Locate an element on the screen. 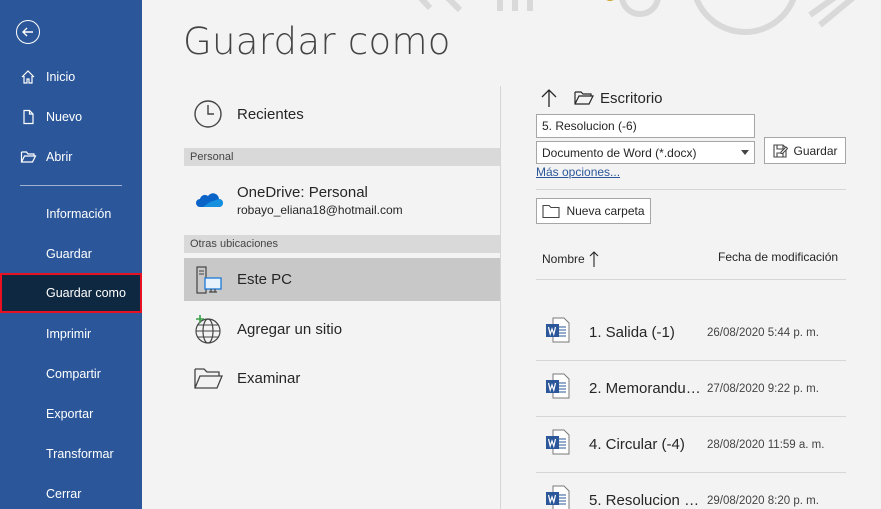  nav-transformar: Transformar is located at coordinates (71, 454).